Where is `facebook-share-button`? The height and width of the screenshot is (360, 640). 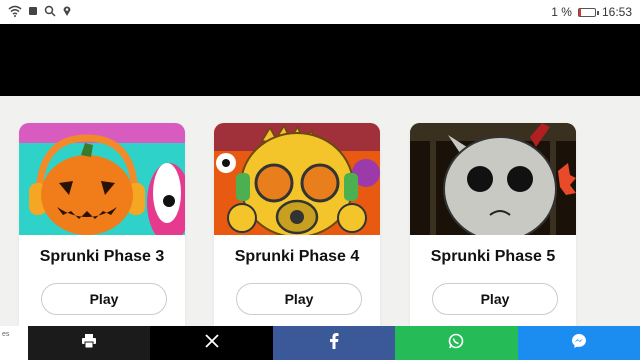
facebook-share-button is located at coordinates (334, 343).